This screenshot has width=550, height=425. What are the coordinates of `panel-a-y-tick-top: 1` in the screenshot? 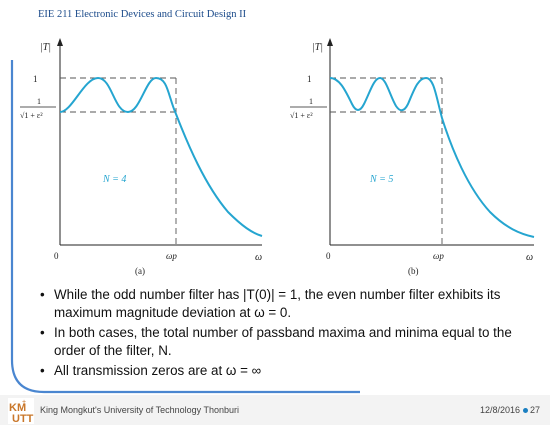 It's located at (35, 79).